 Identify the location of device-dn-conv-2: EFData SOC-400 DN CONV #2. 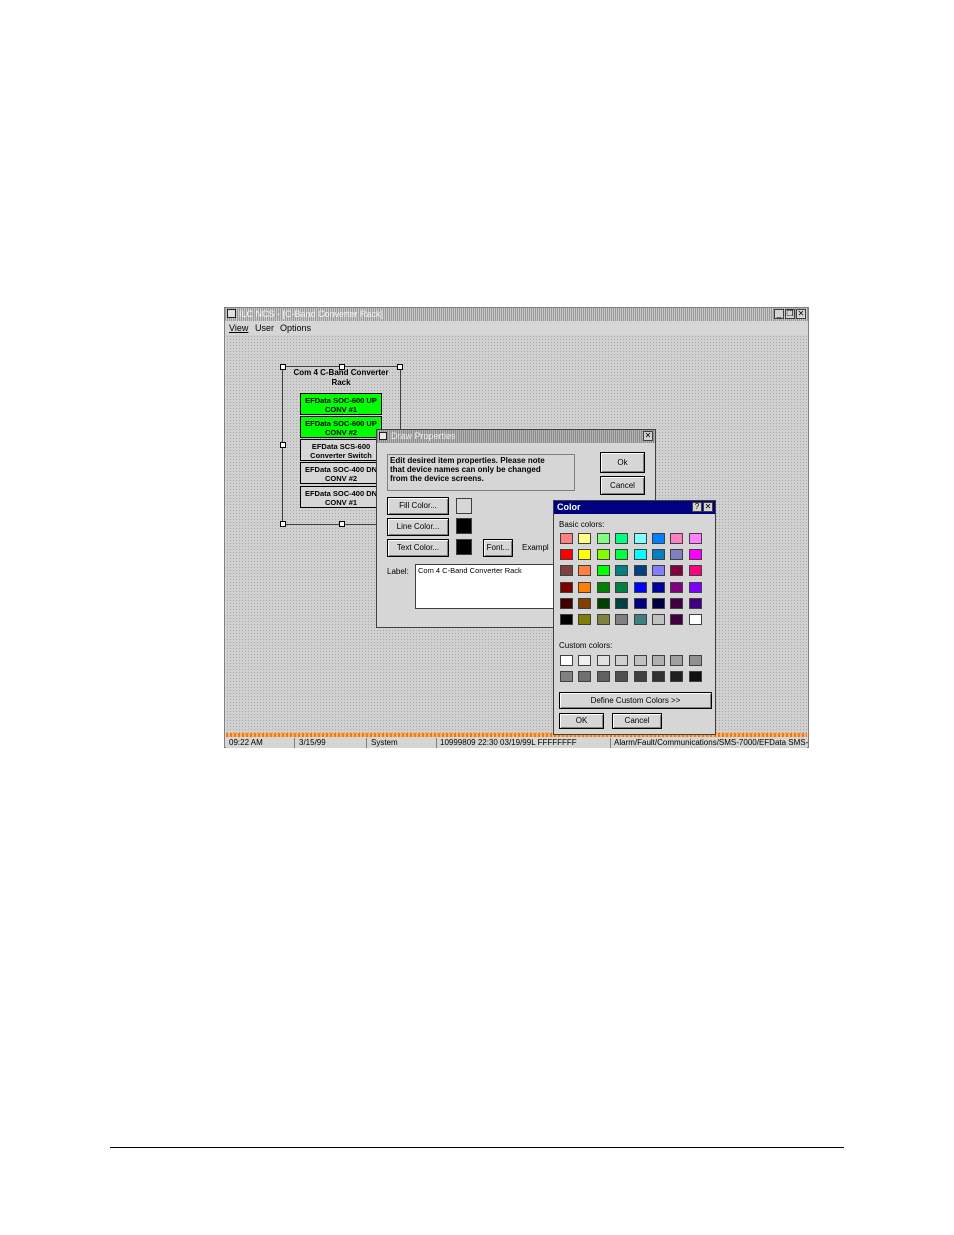
(341, 473).